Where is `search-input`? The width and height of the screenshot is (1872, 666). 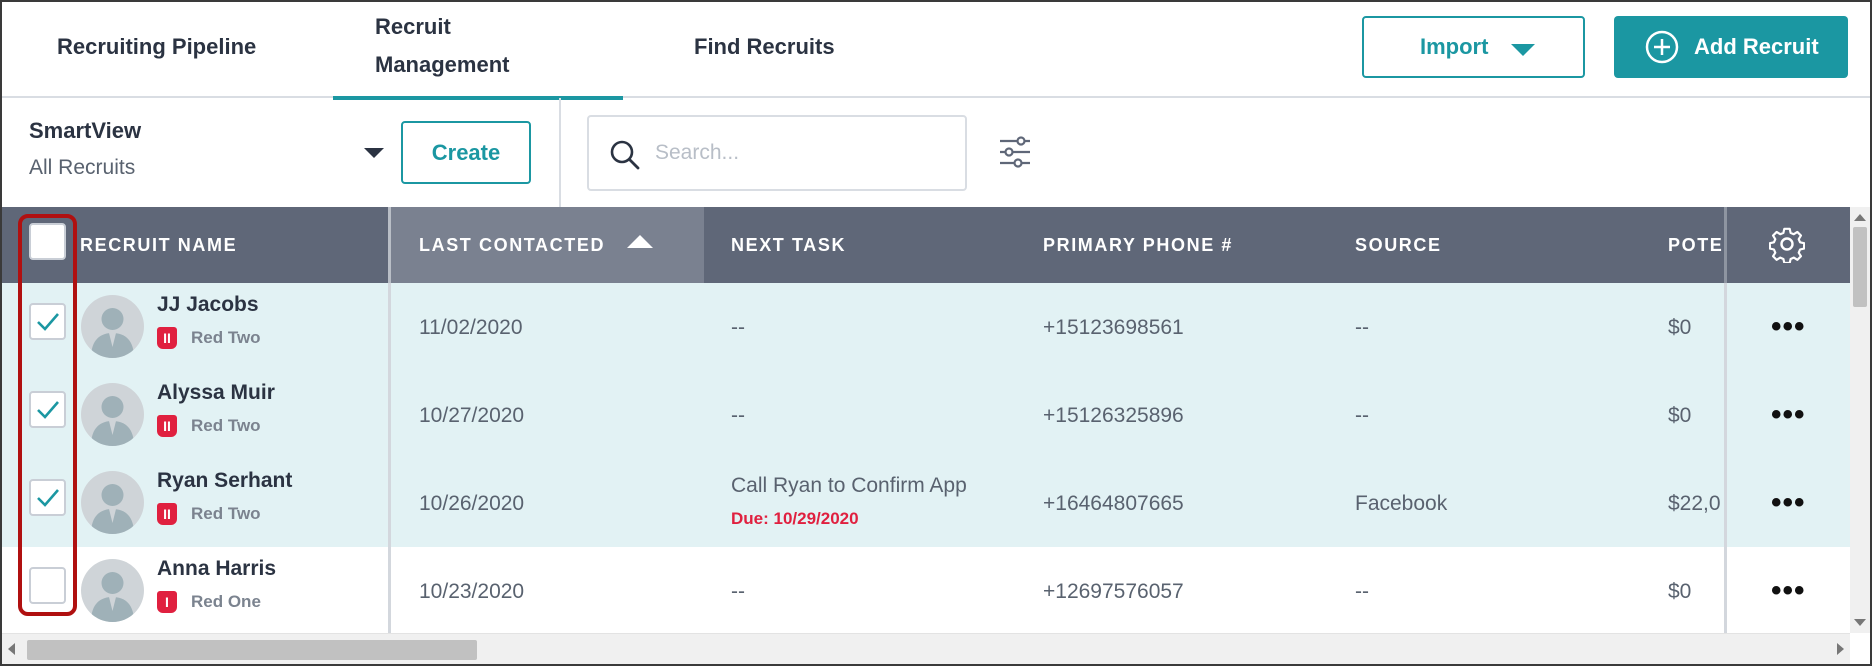
search-input is located at coordinates (800, 153).